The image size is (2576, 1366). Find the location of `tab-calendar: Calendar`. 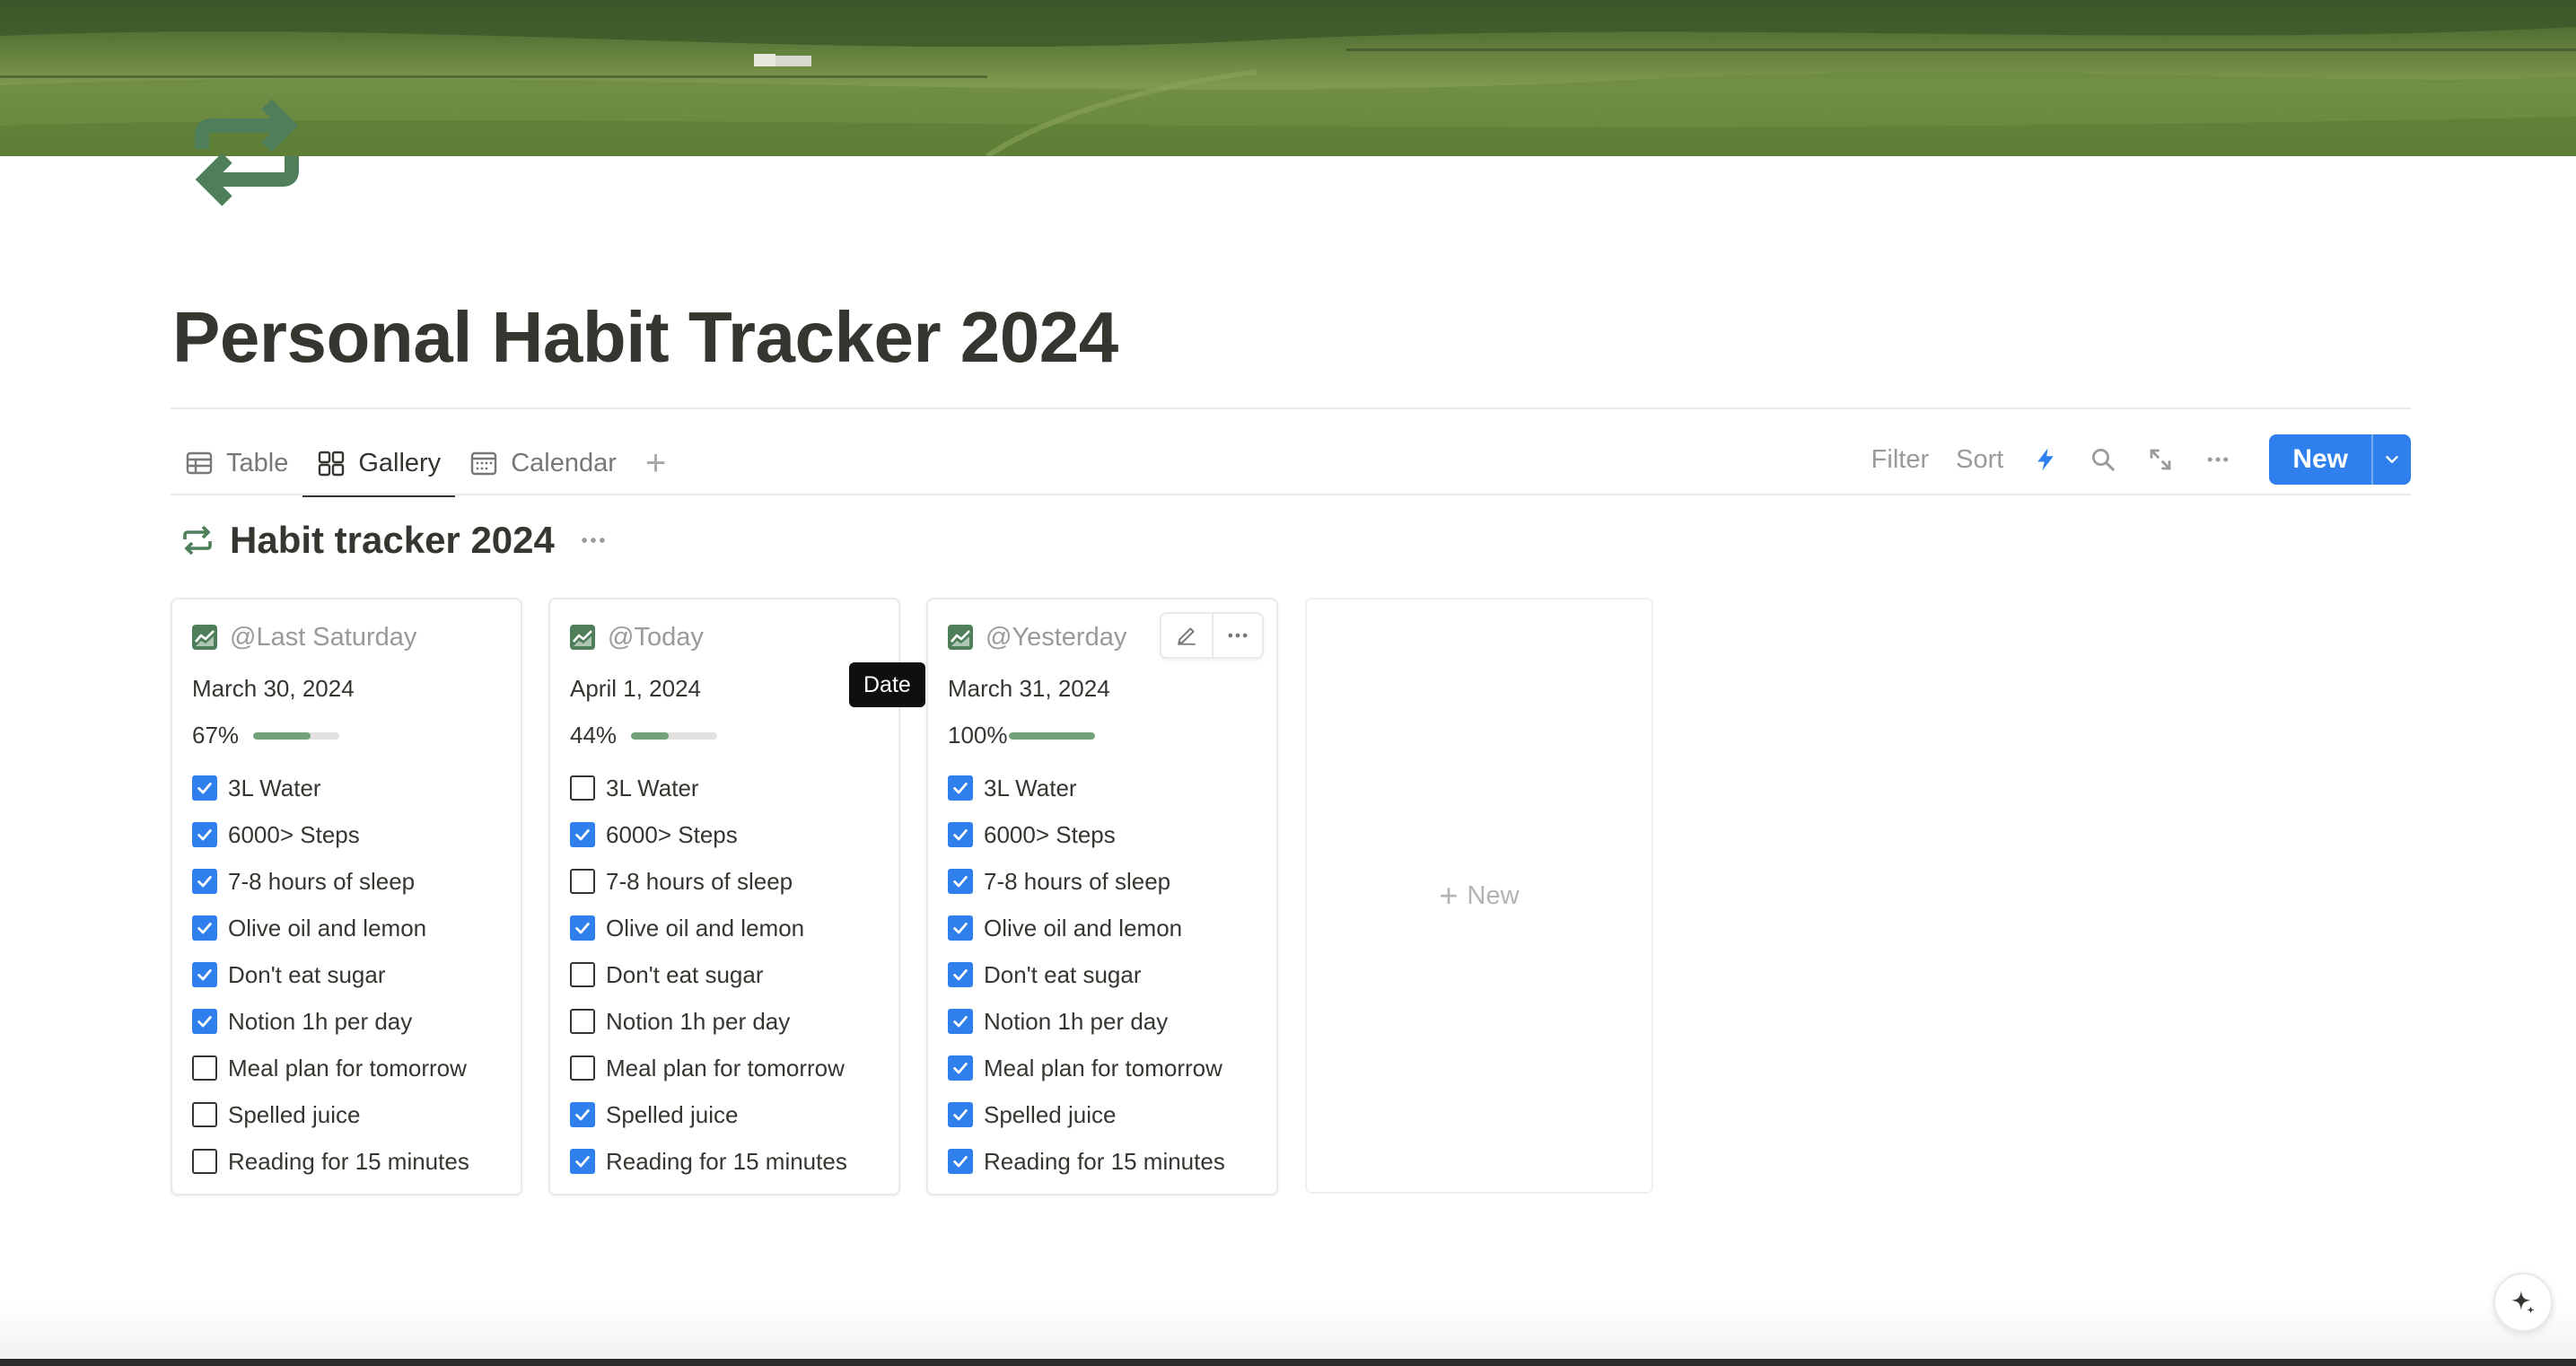

tab-calendar: Calendar is located at coordinates (543, 463).